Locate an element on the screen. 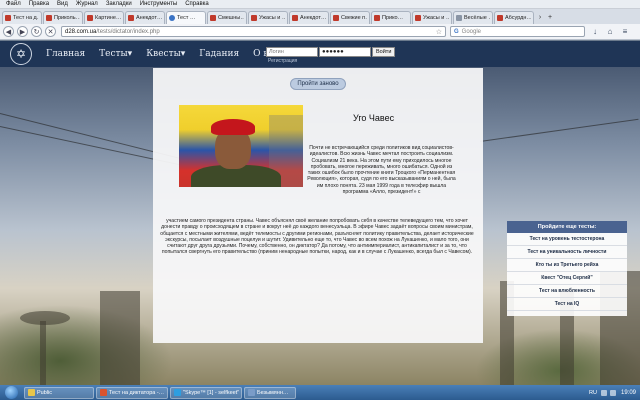 The width and height of the screenshot is (640, 400). palm-trunk is located at coordinates (43, 353).